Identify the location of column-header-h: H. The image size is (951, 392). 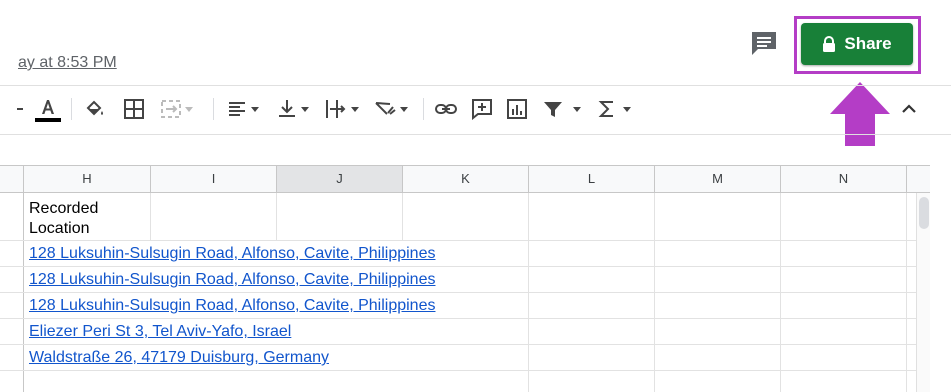
(87, 179).